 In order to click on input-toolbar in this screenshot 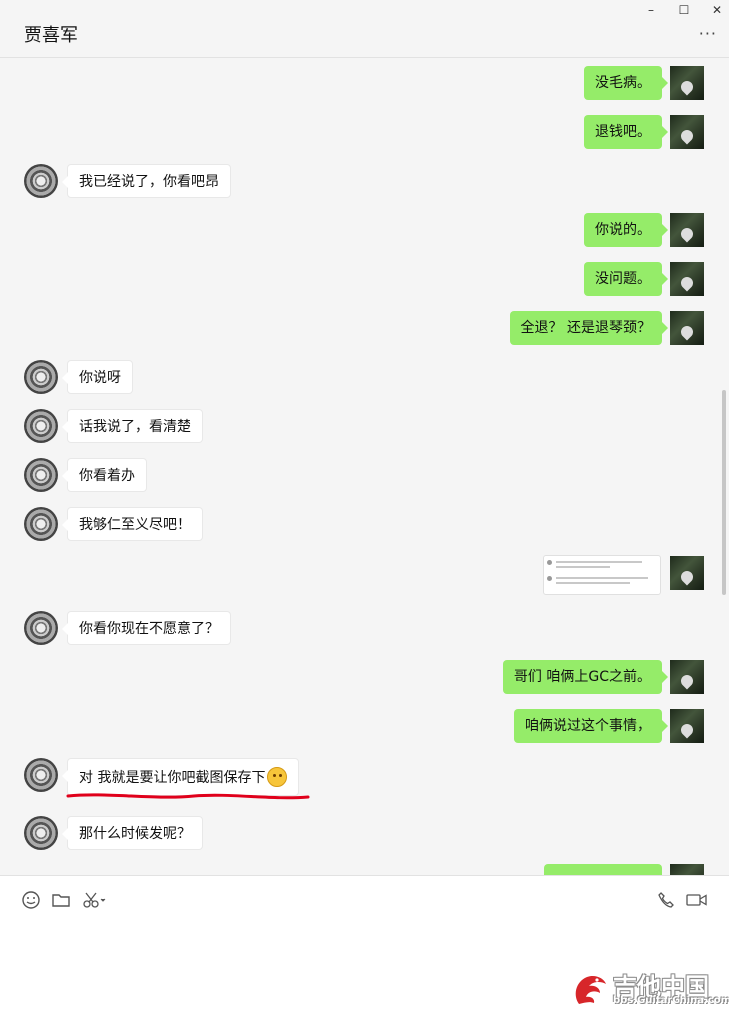, I will do `click(364, 899)`.